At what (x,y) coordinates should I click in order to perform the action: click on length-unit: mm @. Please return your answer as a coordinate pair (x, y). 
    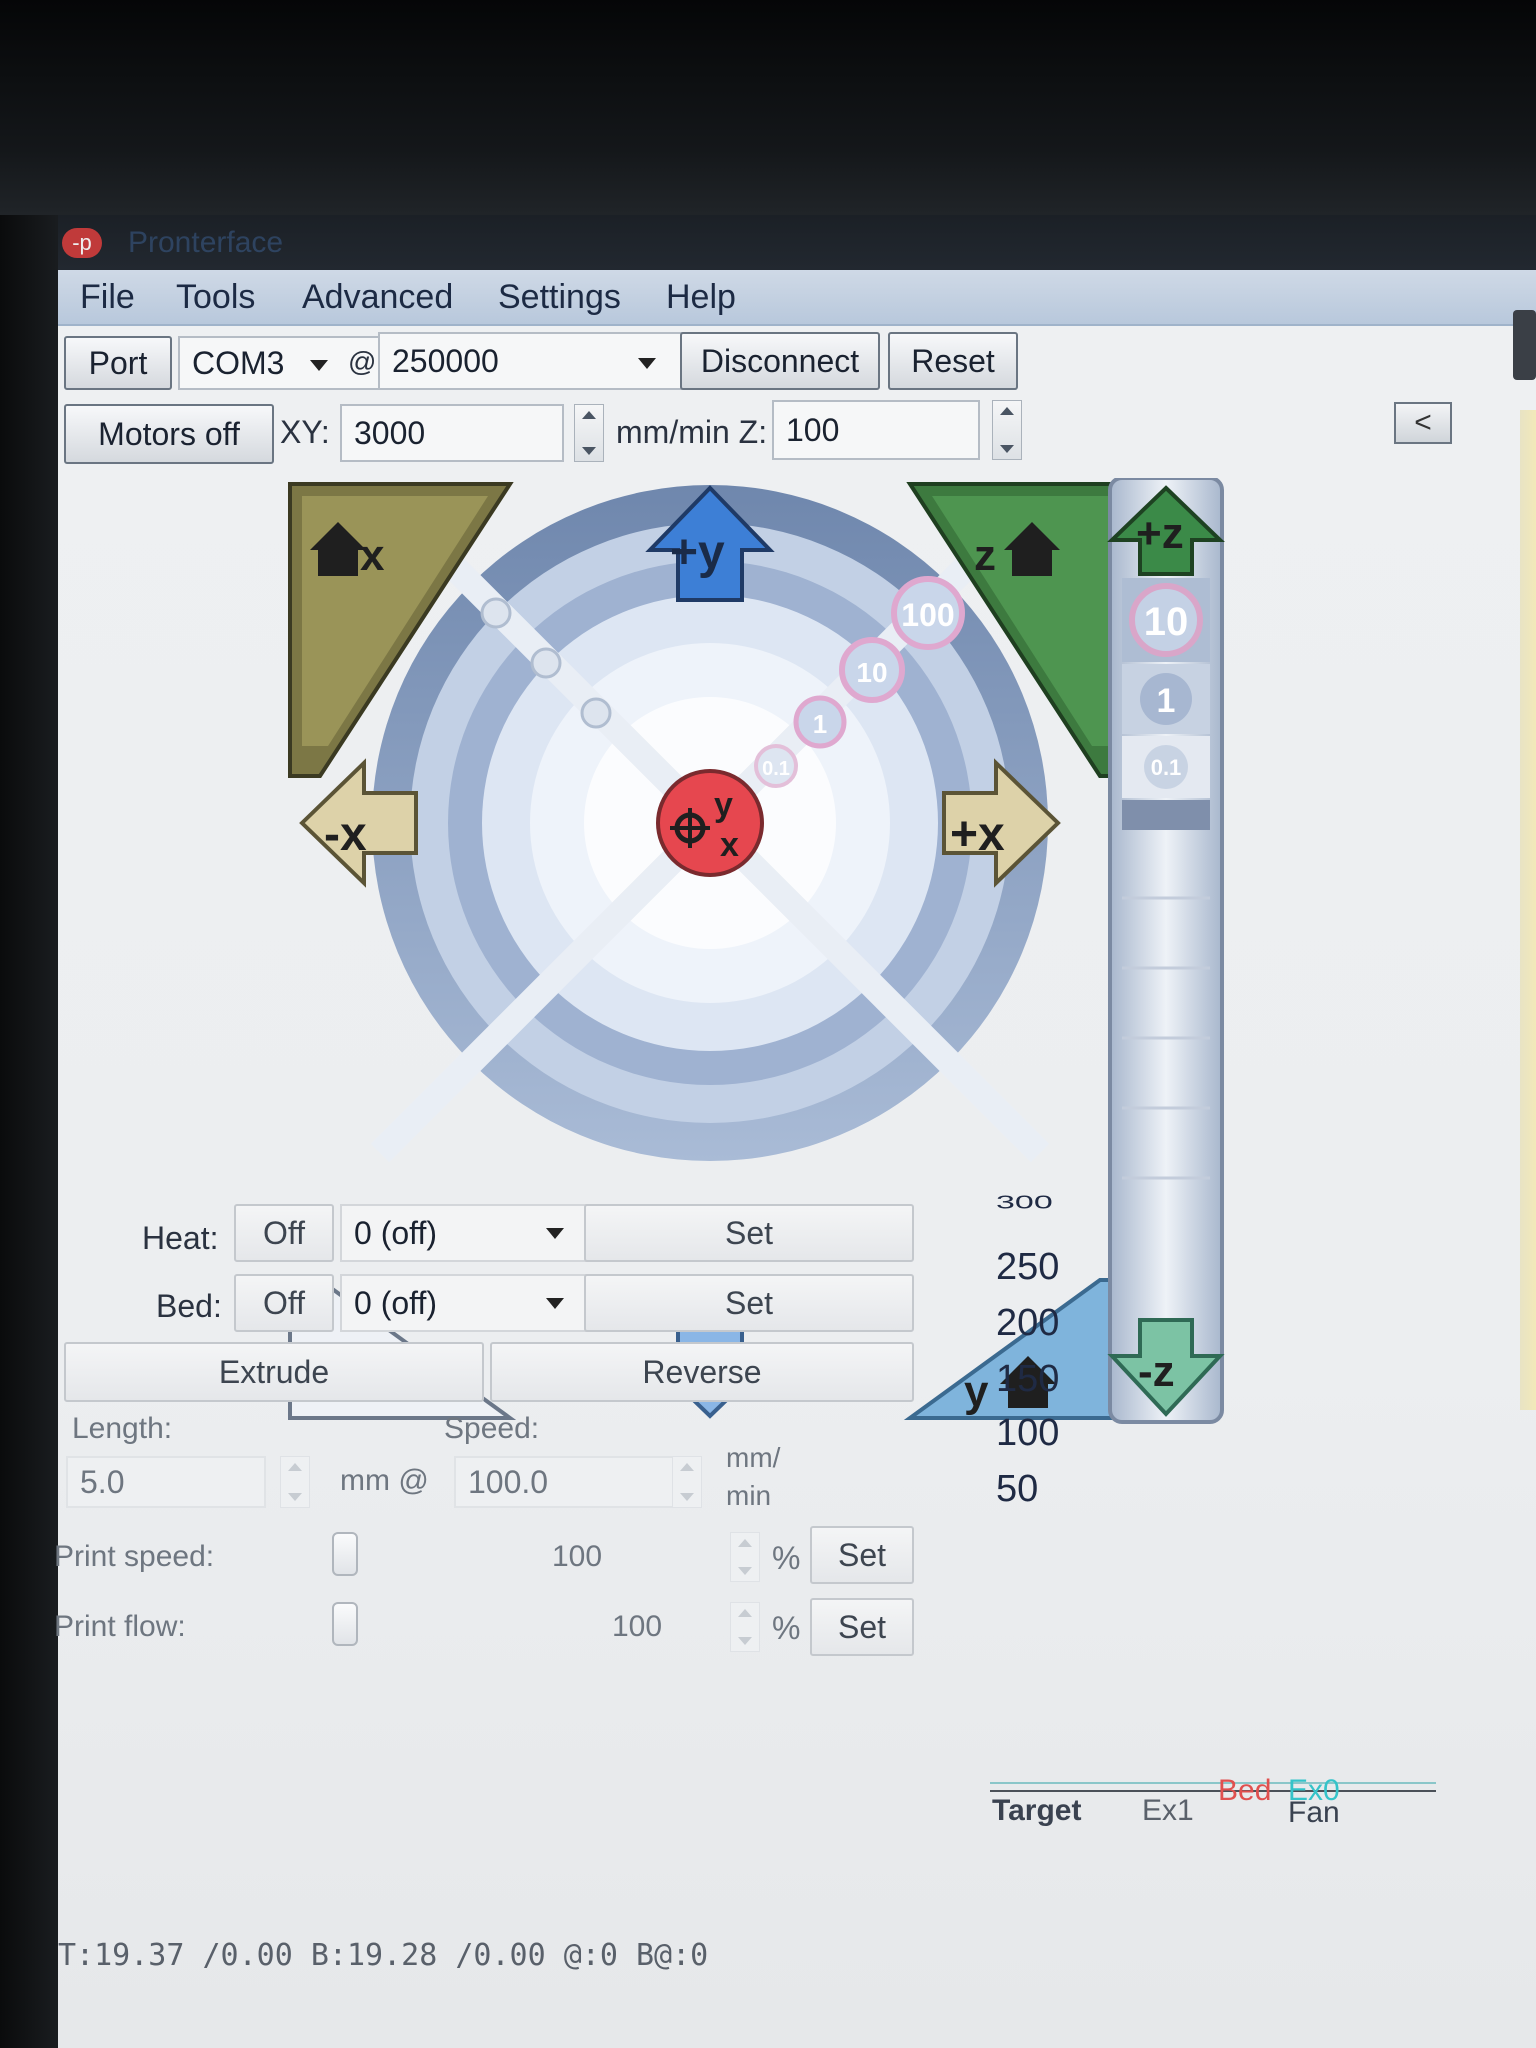
    Looking at the image, I should click on (384, 1480).